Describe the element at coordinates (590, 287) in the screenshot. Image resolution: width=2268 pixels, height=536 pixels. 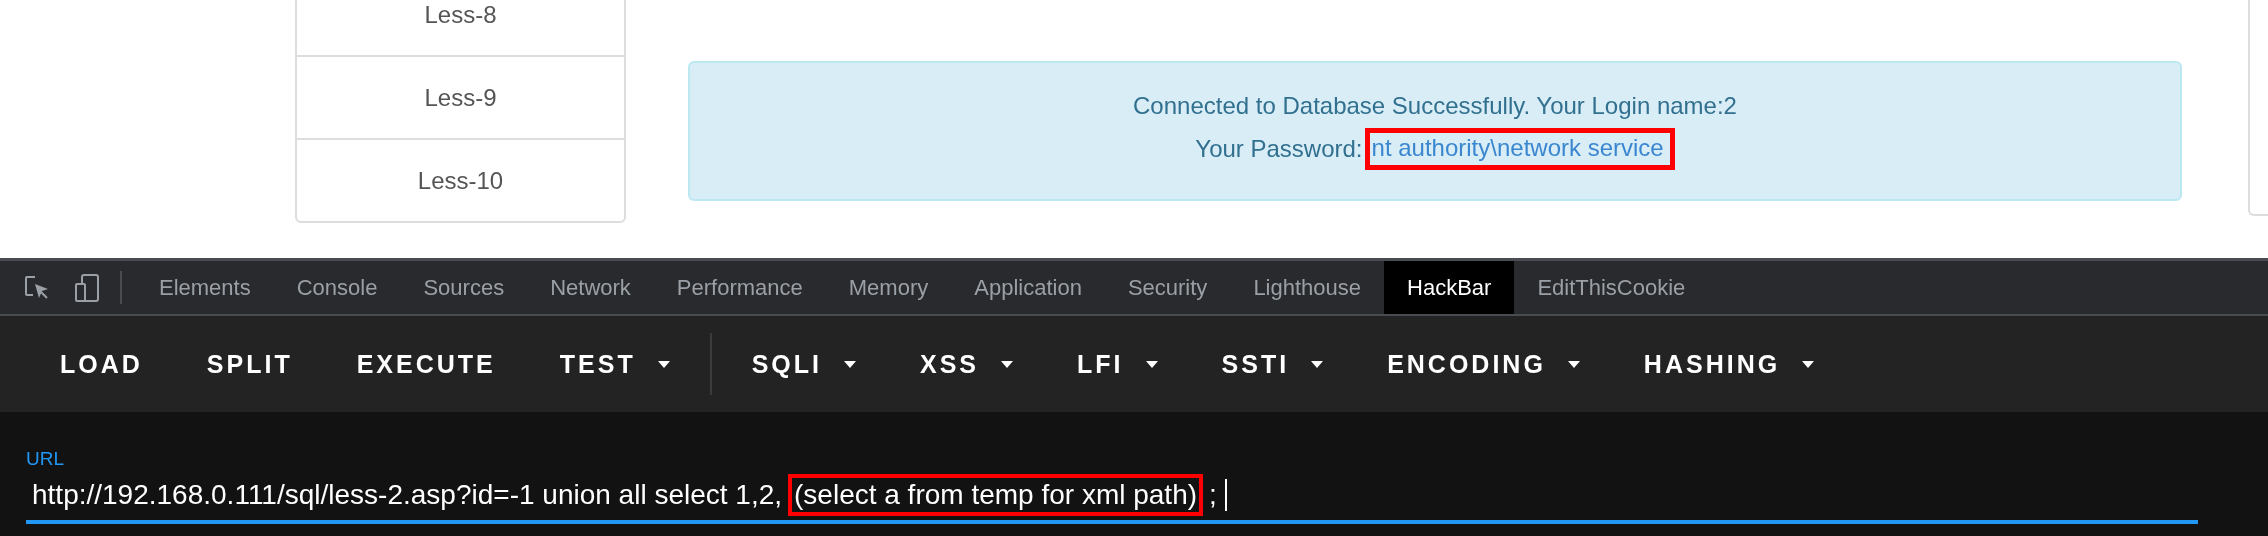
I see `devtools-tab: Network` at that location.